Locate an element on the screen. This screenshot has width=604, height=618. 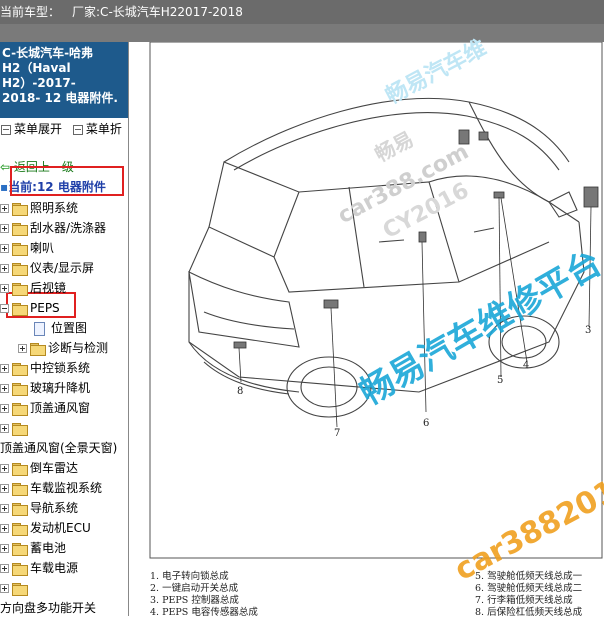
highlight-box is located at coordinates (67, 181).